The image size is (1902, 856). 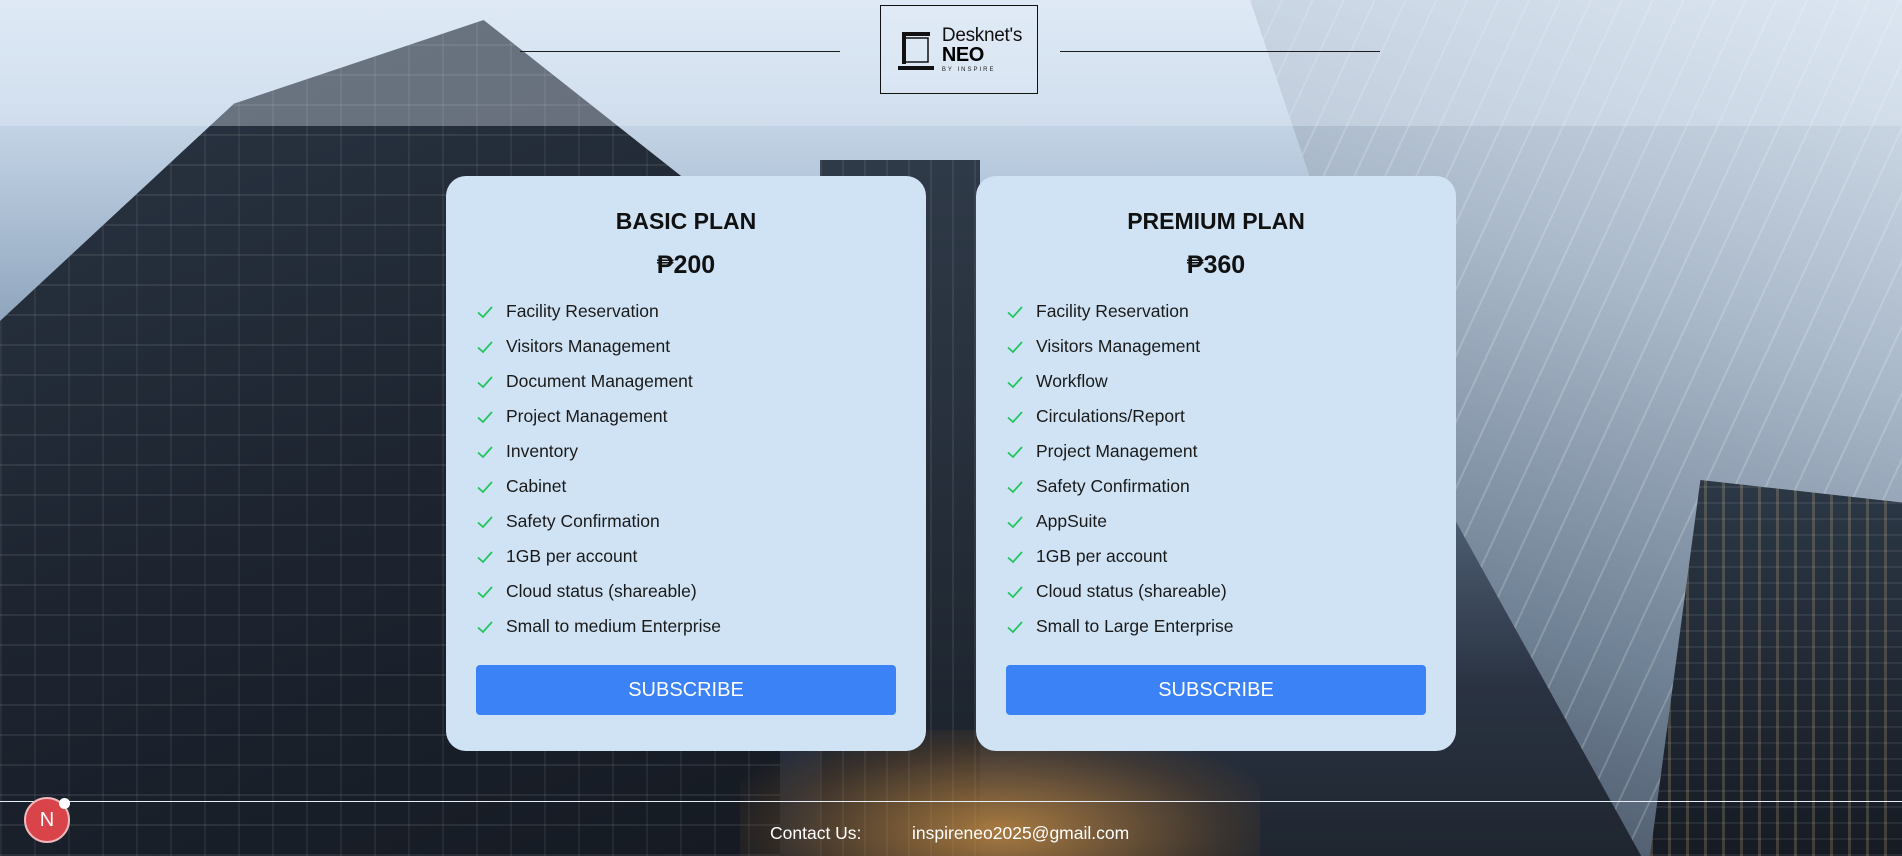 I want to click on feature-label: Small to Large Enterprise, so click(x=1135, y=626).